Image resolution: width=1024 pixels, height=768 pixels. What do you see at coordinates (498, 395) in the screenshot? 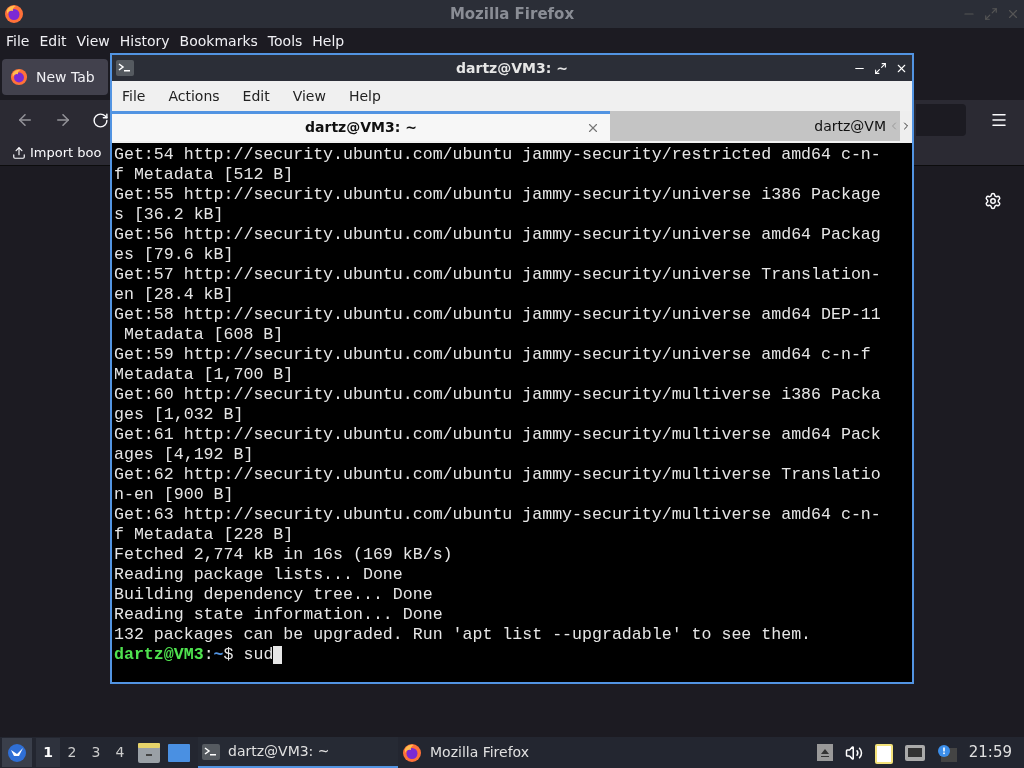
I see `terminal-line: Get:60 http://security.ubuntu.com/ubuntu jammy-security/multiverse i386 Packa` at bounding box center [498, 395].